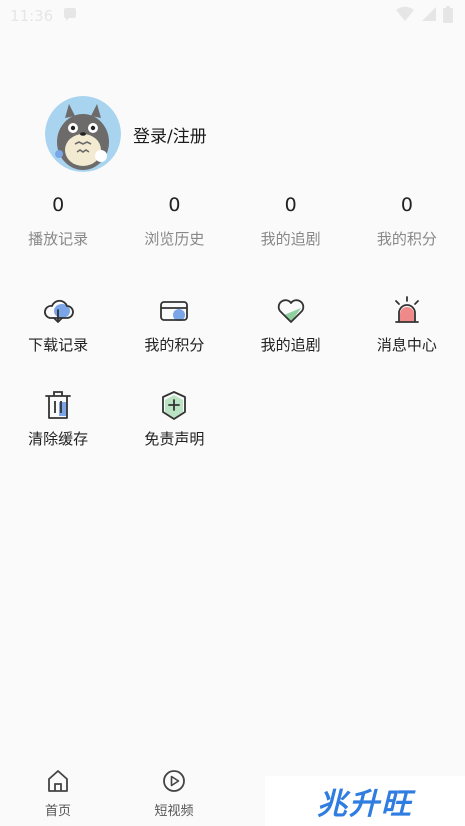  Describe the element at coordinates (406, 239) in the screenshot. I see `stat-label: 我的积分` at that location.